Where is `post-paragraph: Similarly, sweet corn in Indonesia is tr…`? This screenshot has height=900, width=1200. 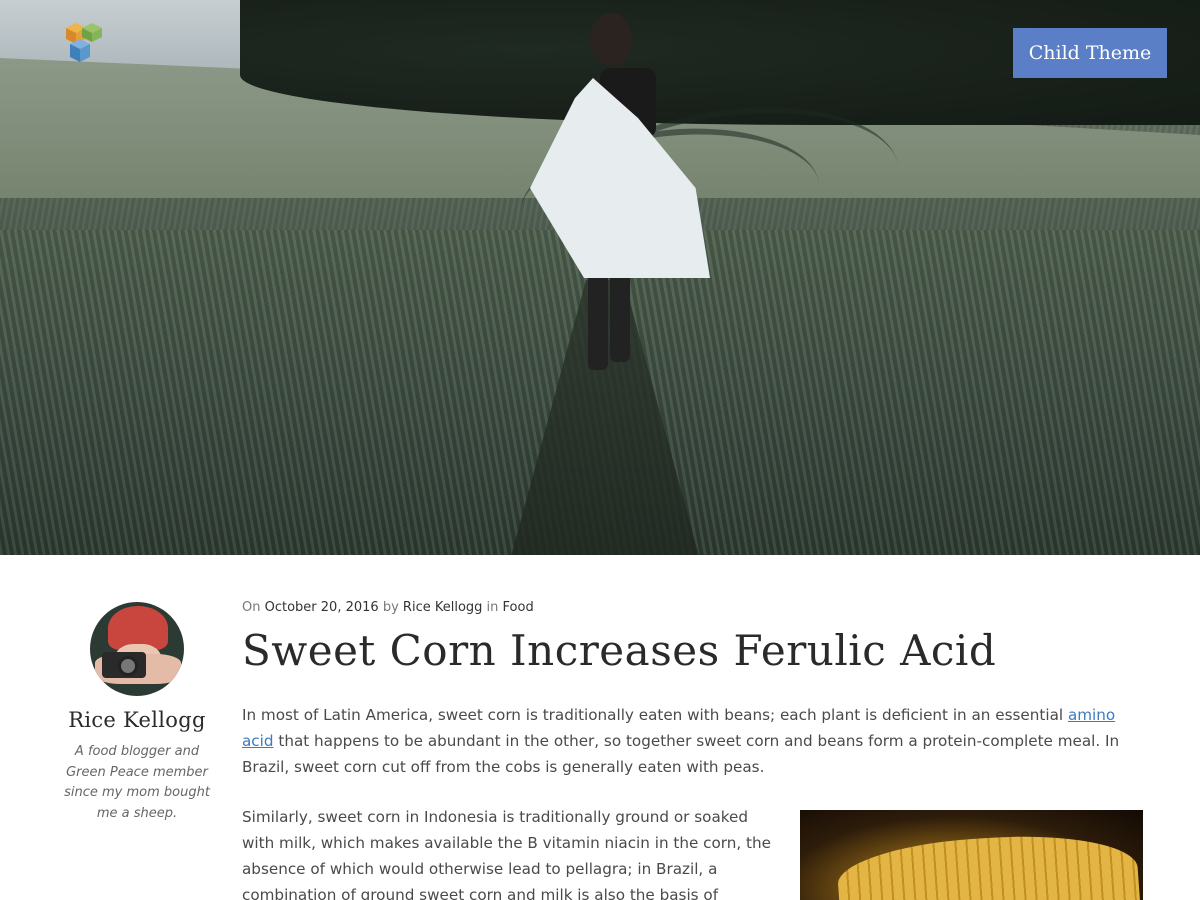
post-paragraph: Similarly, sweet corn in Indonesia is tr… is located at coordinates (506, 854).